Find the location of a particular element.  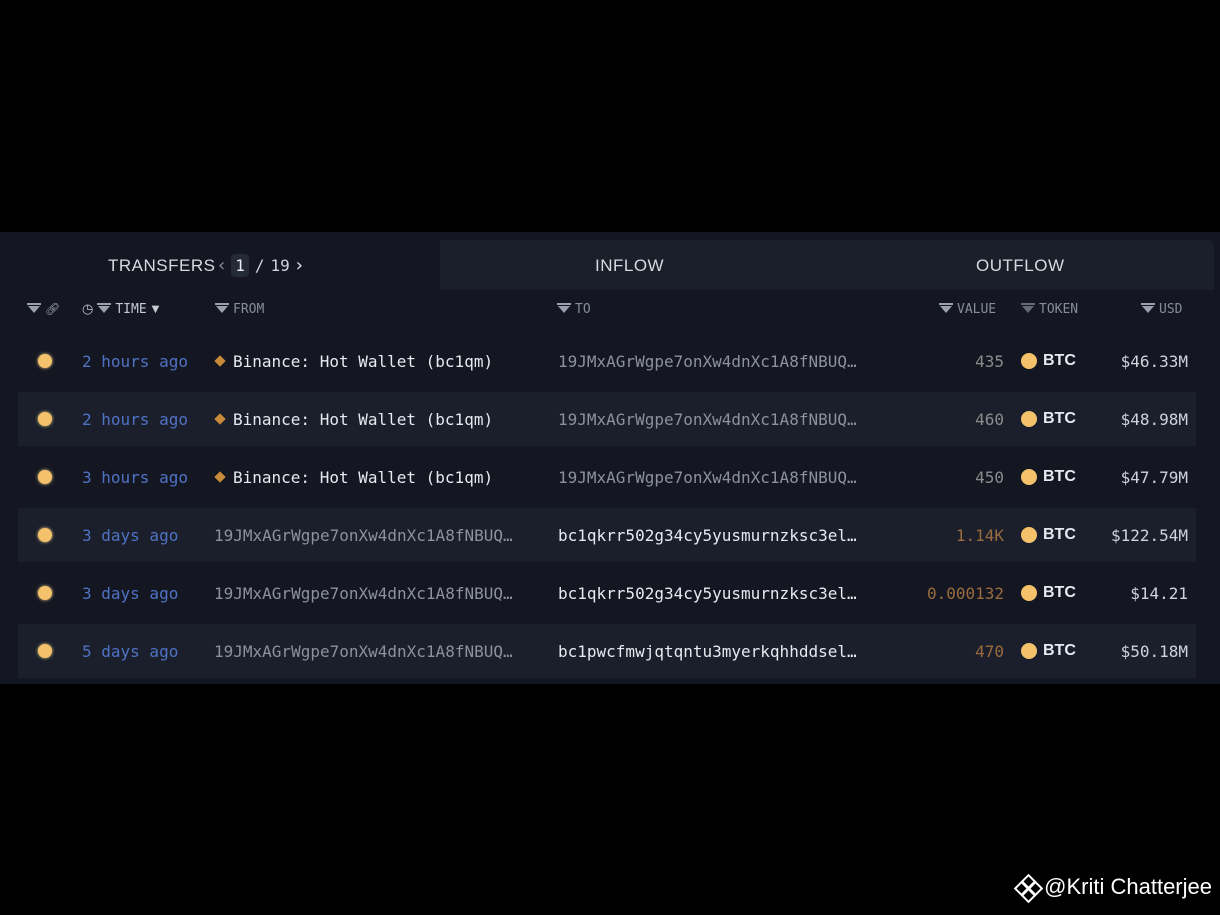

total-pages: 19 is located at coordinates (280, 265).